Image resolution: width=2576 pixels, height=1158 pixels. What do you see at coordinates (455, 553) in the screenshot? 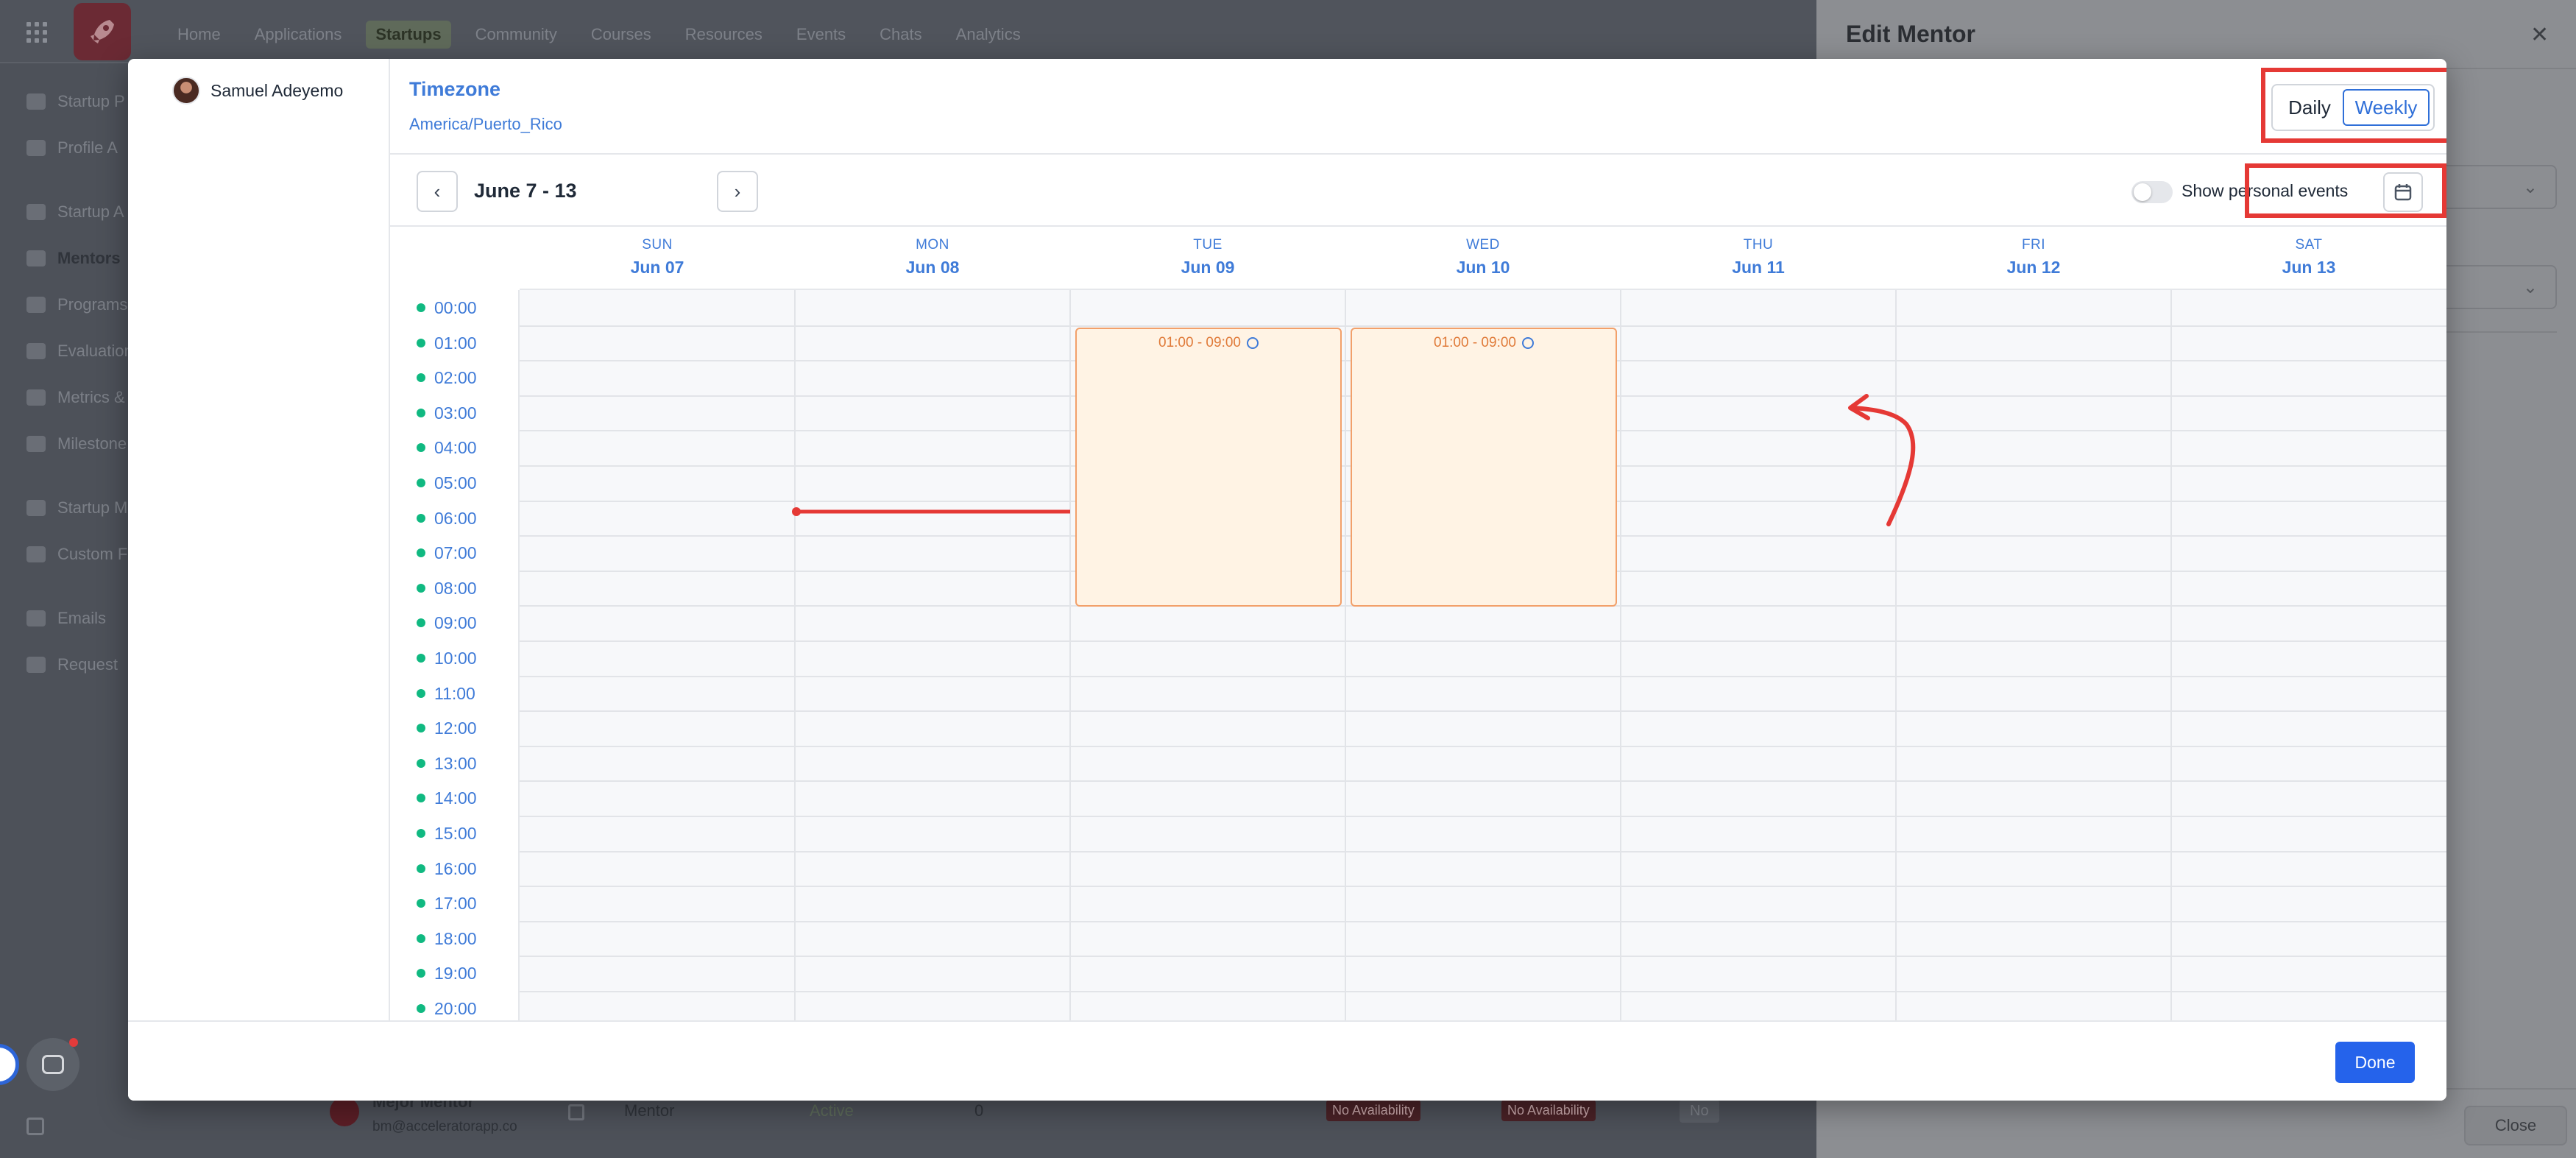
I see `hour-text: 07:00` at bounding box center [455, 553].